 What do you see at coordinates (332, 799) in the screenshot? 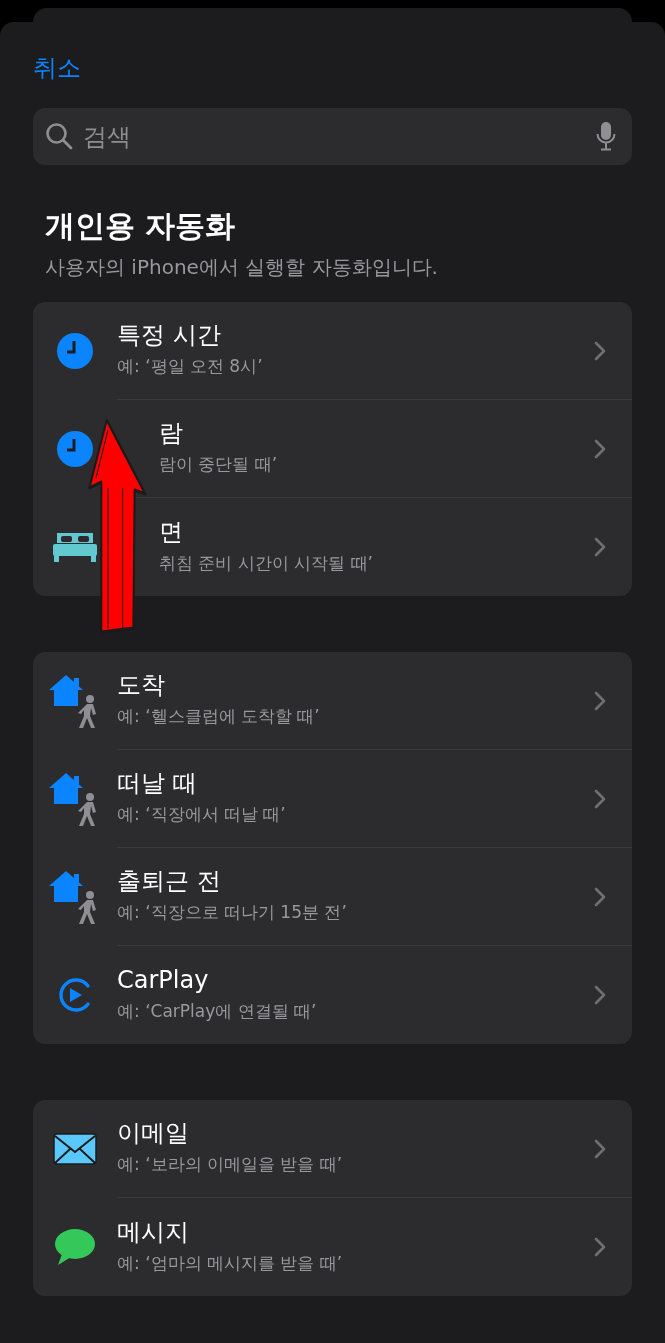
I see `automation-row: 떠날 때 예: ‘직장에서 떠날 때’` at bounding box center [332, 799].